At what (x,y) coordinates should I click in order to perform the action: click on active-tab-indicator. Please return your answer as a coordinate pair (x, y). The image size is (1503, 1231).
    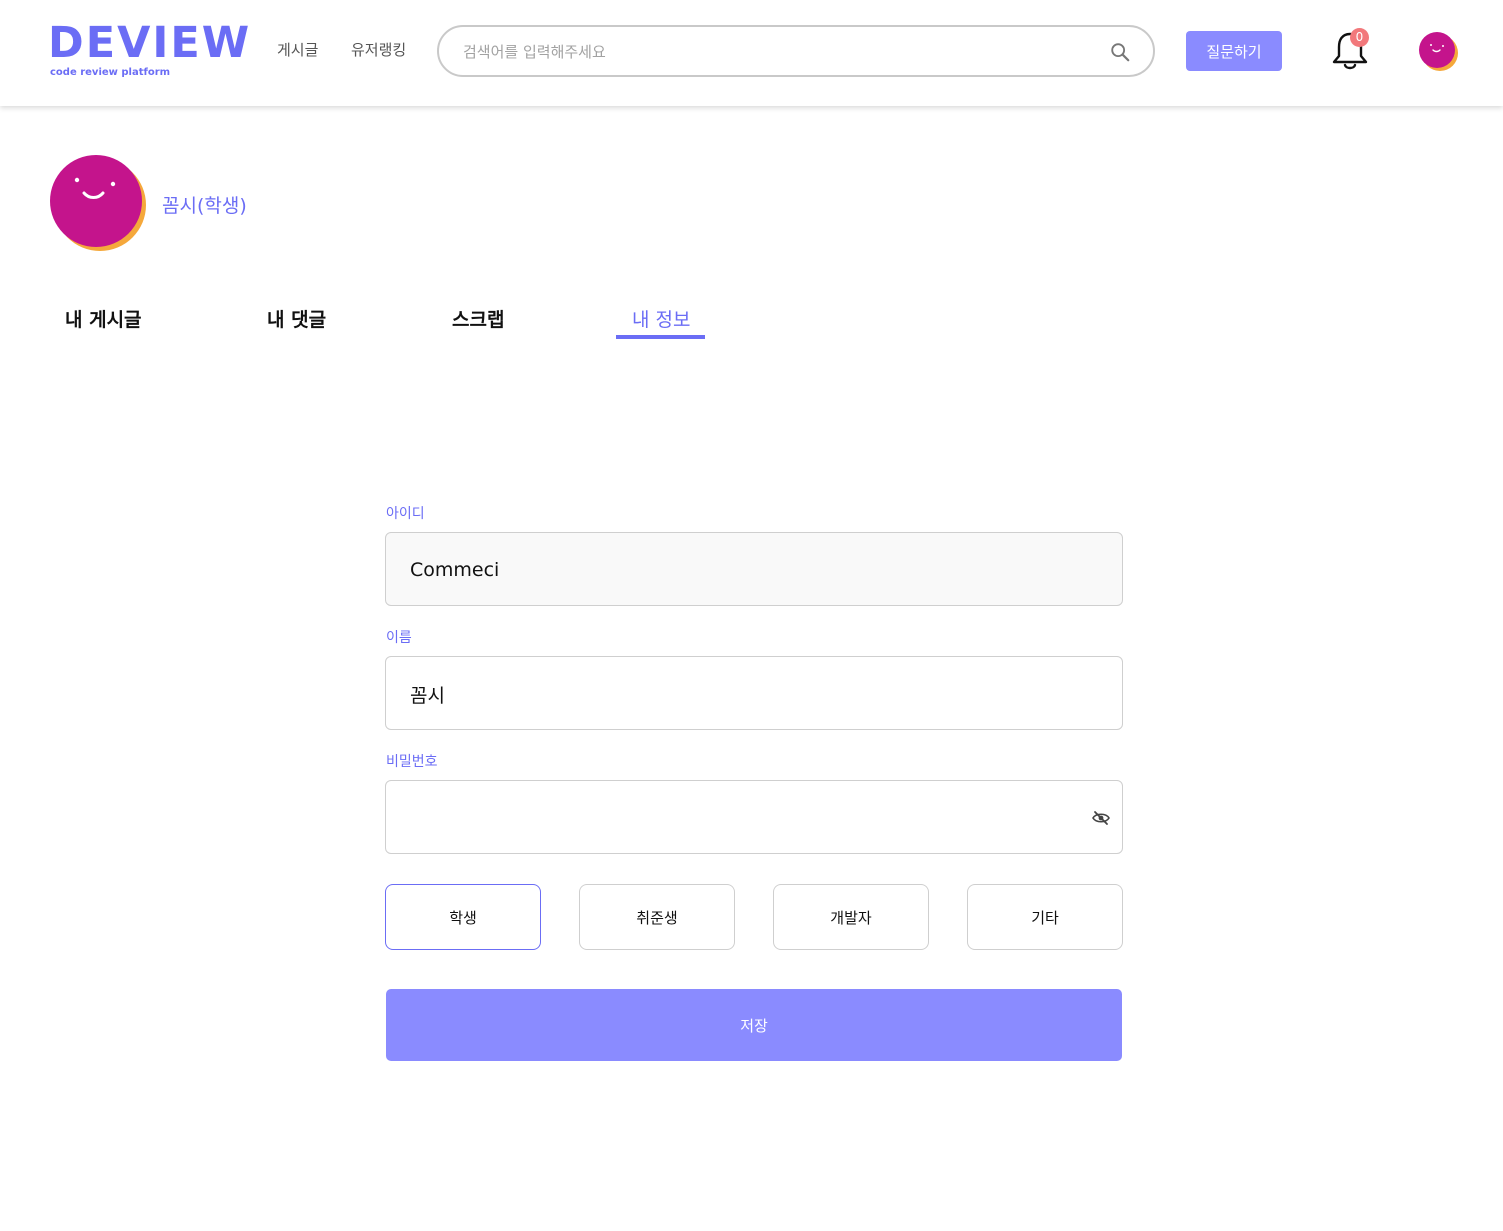
    Looking at the image, I should click on (660, 337).